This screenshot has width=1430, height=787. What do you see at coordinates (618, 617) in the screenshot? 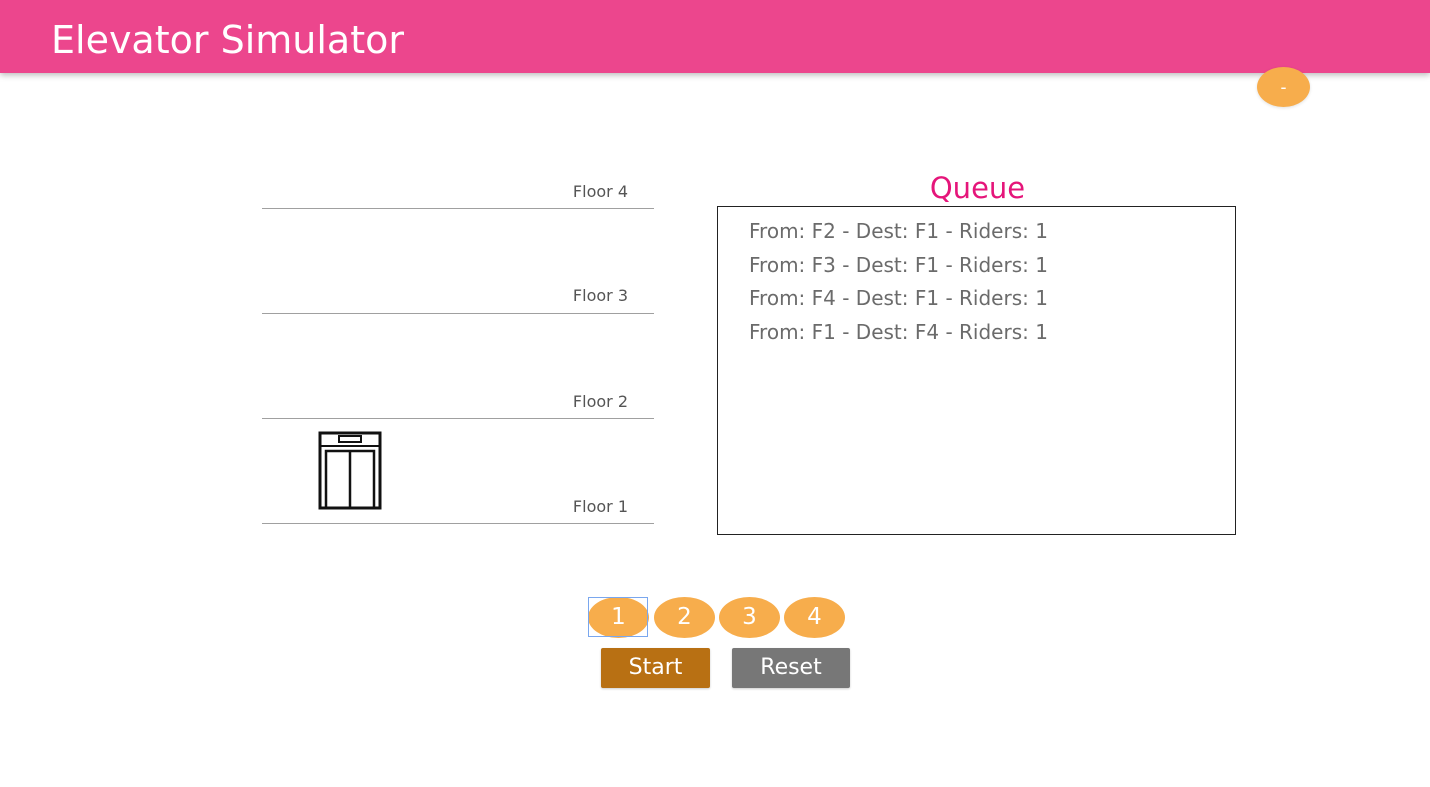
I see `floor-button-1: 1` at bounding box center [618, 617].